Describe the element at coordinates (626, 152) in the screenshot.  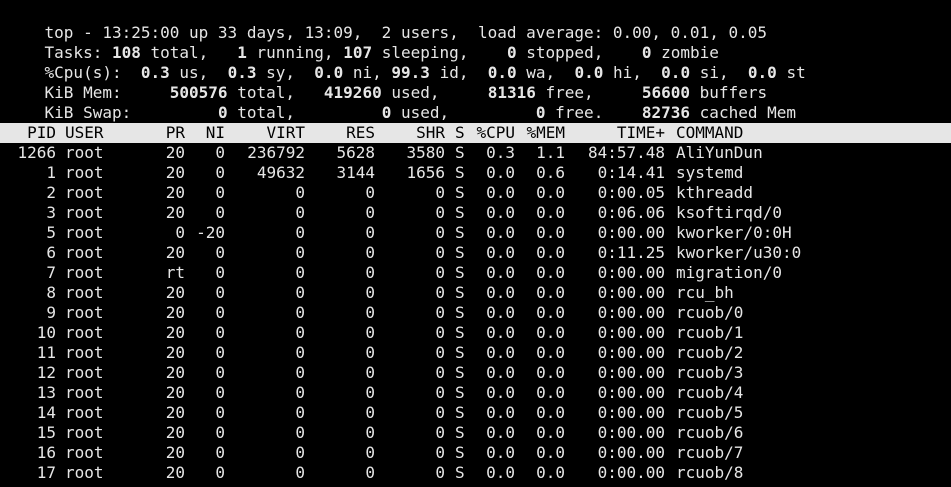
I see `process-cell-time: 84:57.48` at that location.